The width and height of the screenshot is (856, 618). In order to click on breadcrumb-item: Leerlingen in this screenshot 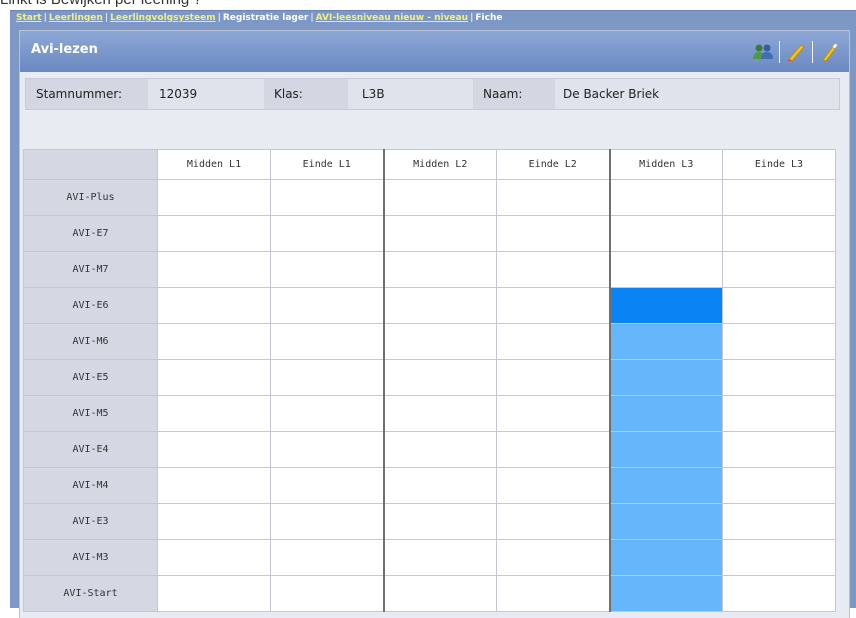, I will do `click(76, 18)`.